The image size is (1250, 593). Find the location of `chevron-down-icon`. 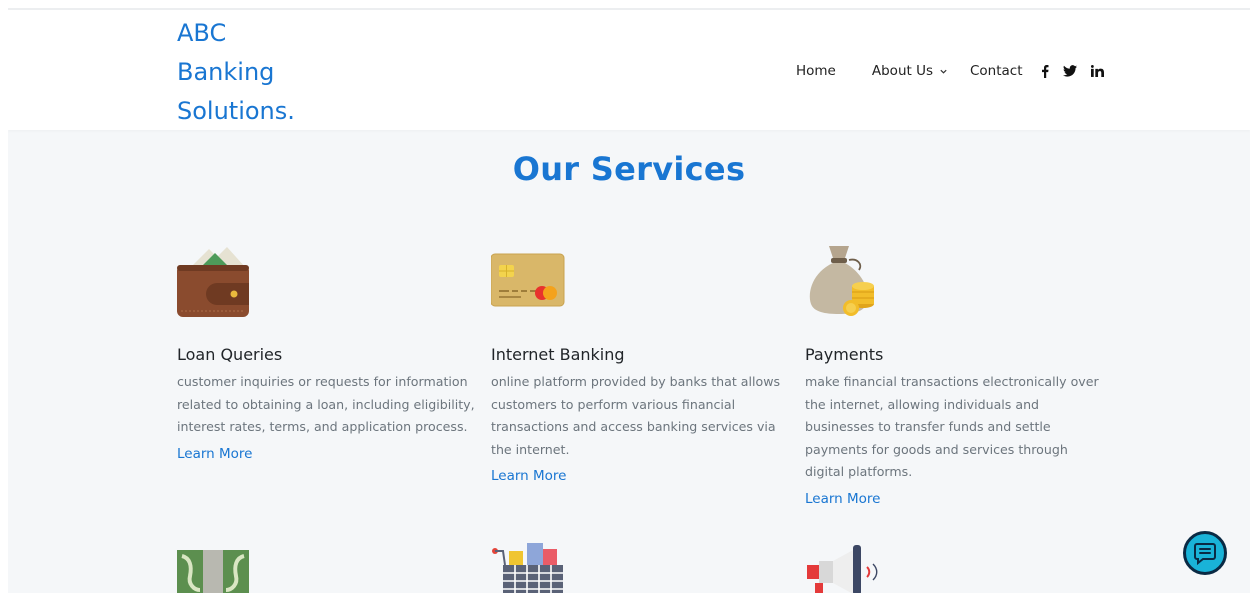

chevron-down-icon is located at coordinates (943, 71).